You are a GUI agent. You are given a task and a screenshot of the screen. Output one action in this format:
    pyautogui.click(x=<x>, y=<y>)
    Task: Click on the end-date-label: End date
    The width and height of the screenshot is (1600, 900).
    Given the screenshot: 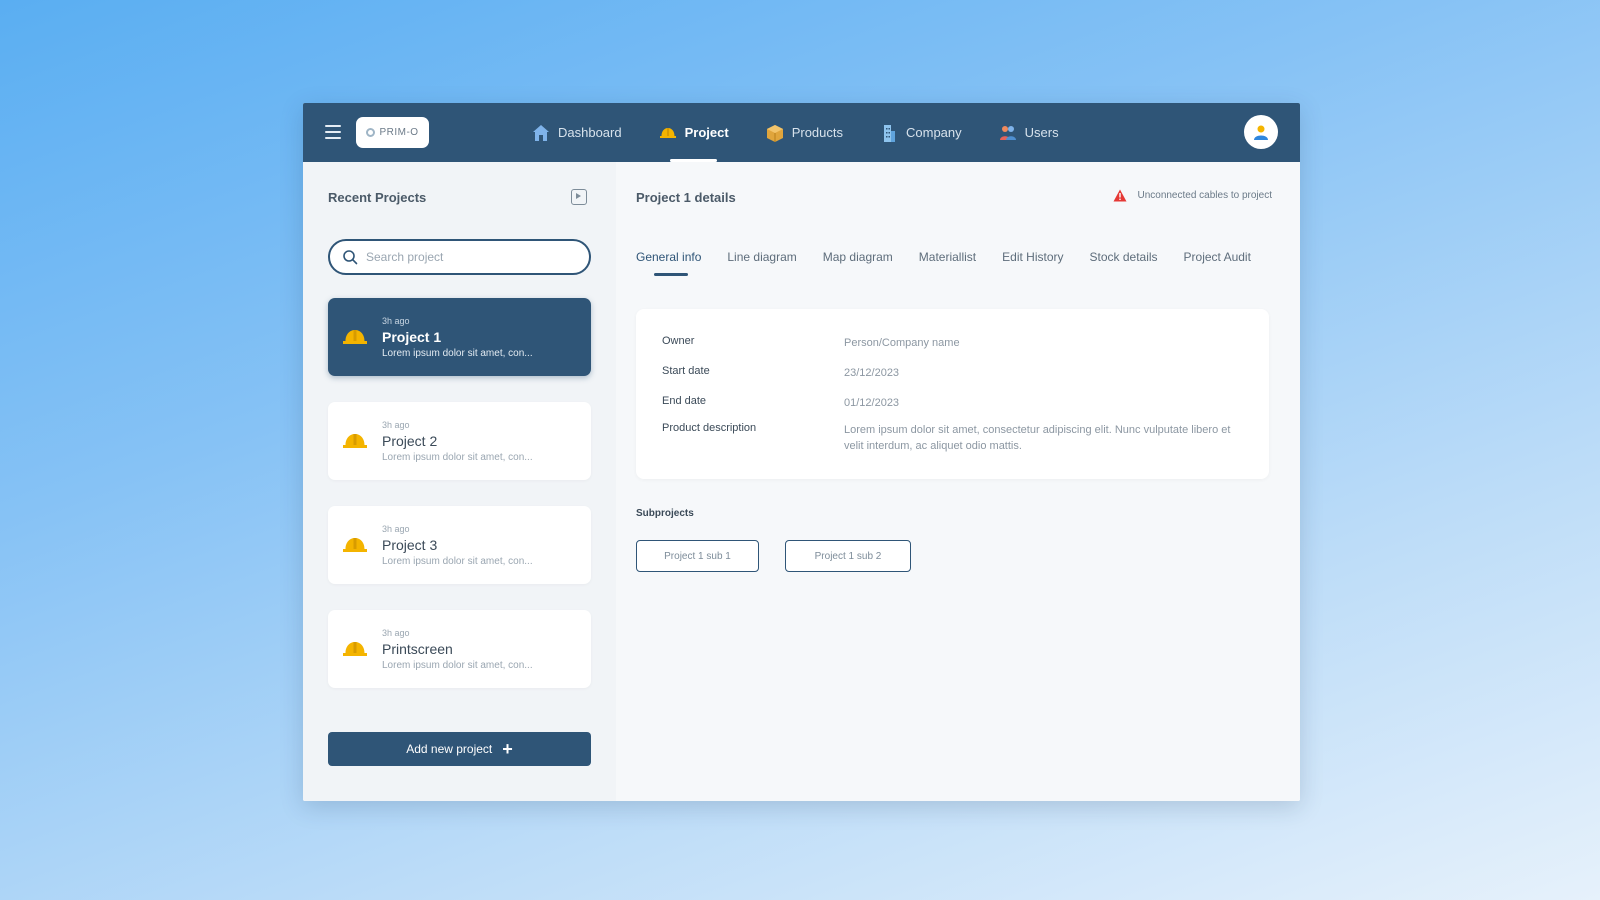 What is the action you would take?
    pyautogui.click(x=684, y=401)
    